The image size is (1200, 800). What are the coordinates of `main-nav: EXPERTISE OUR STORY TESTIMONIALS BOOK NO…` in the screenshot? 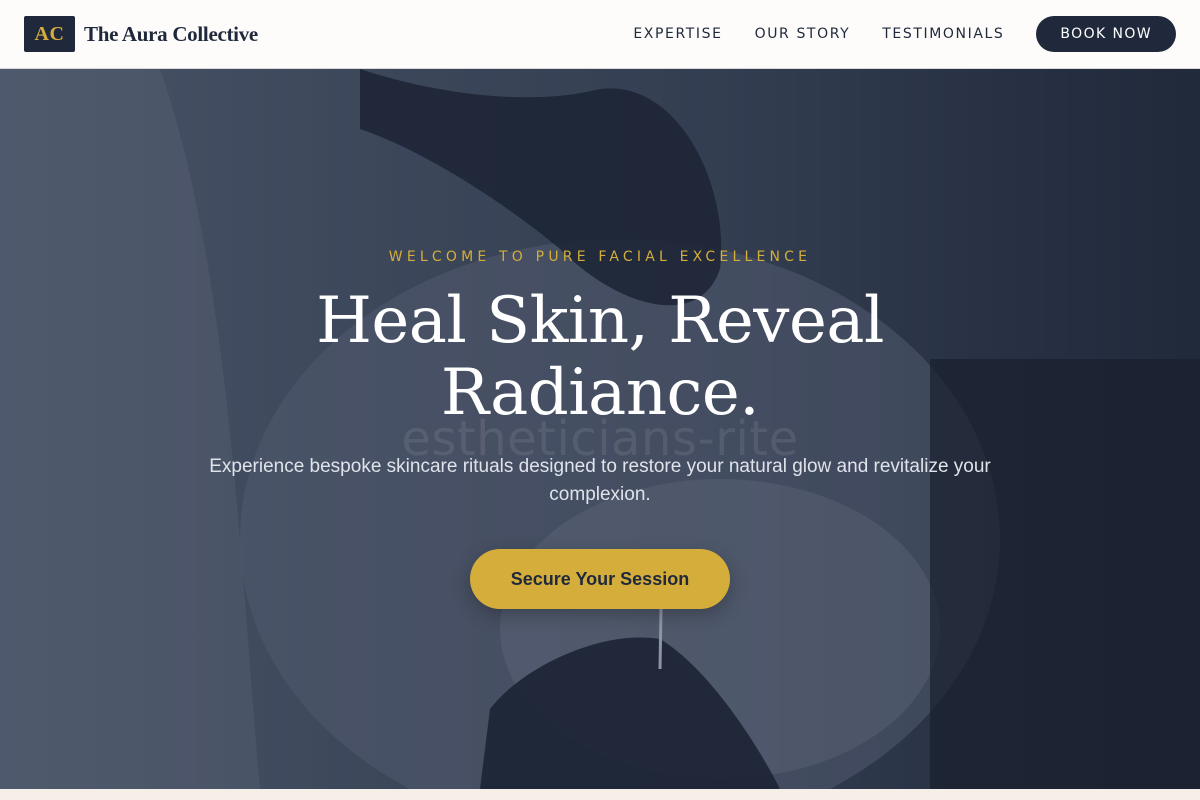 It's located at (904, 34).